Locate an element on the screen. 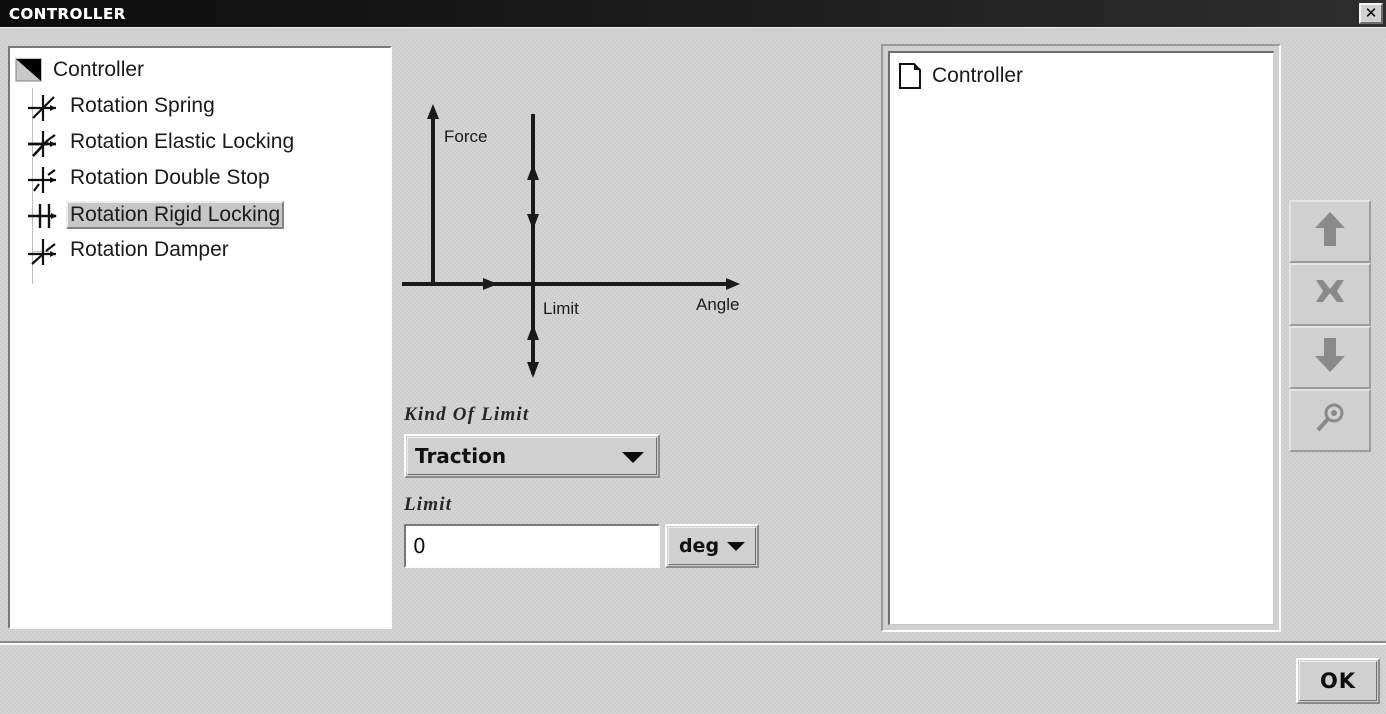 The height and width of the screenshot is (714, 1386). list-actions-toolbar is located at coordinates (1330, 326).